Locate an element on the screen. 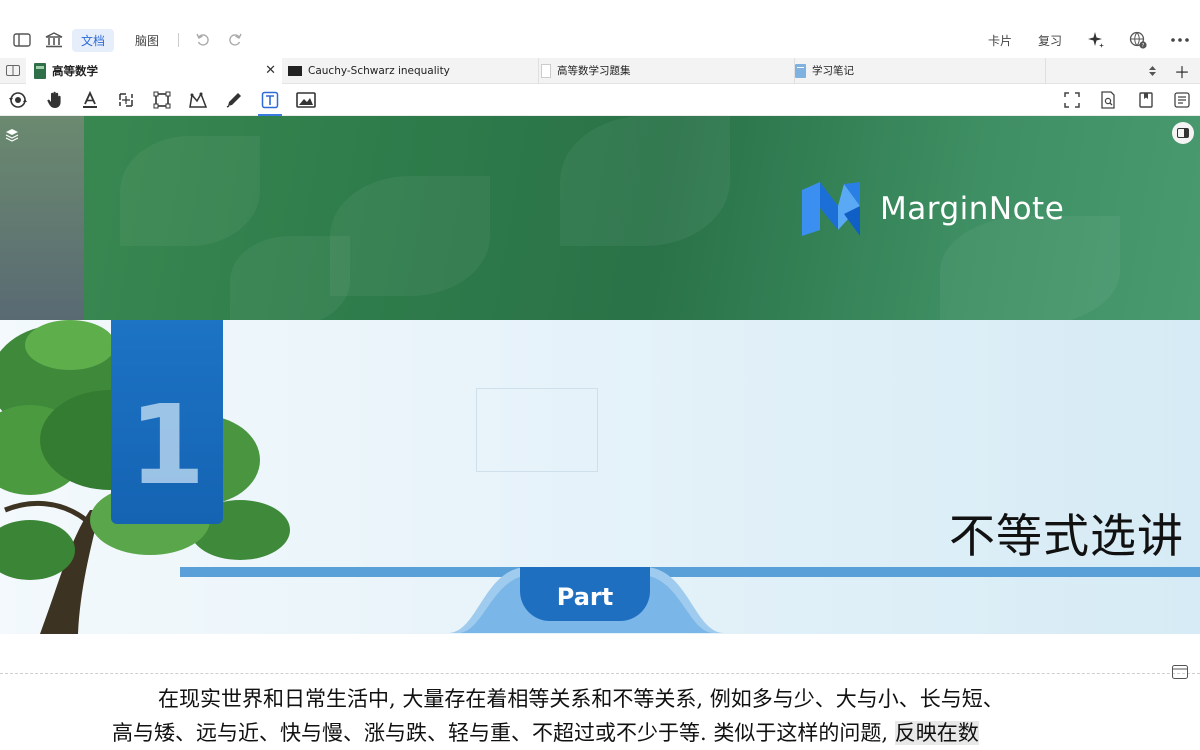 This screenshot has height=750, width=1200. hand-icon is located at coordinates (54, 100).